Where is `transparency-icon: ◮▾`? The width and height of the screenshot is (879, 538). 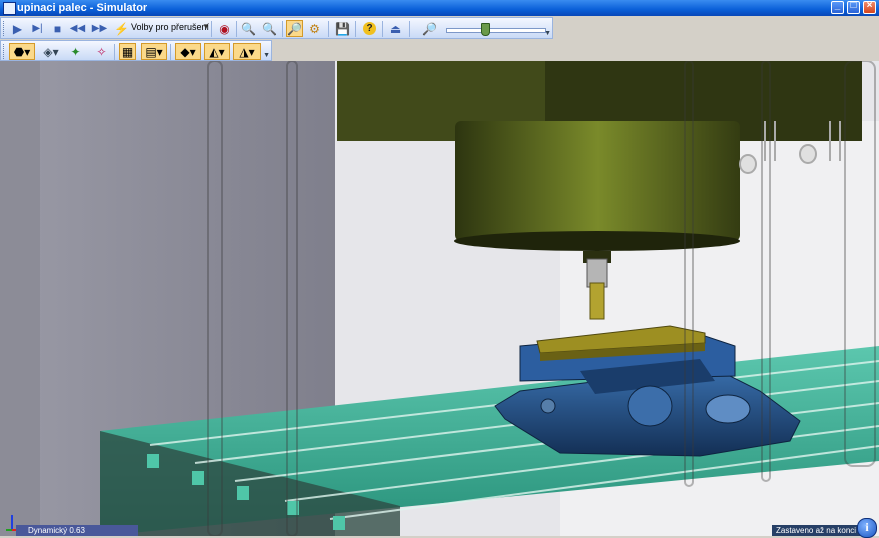 transparency-icon: ◮▾ is located at coordinates (247, 51).